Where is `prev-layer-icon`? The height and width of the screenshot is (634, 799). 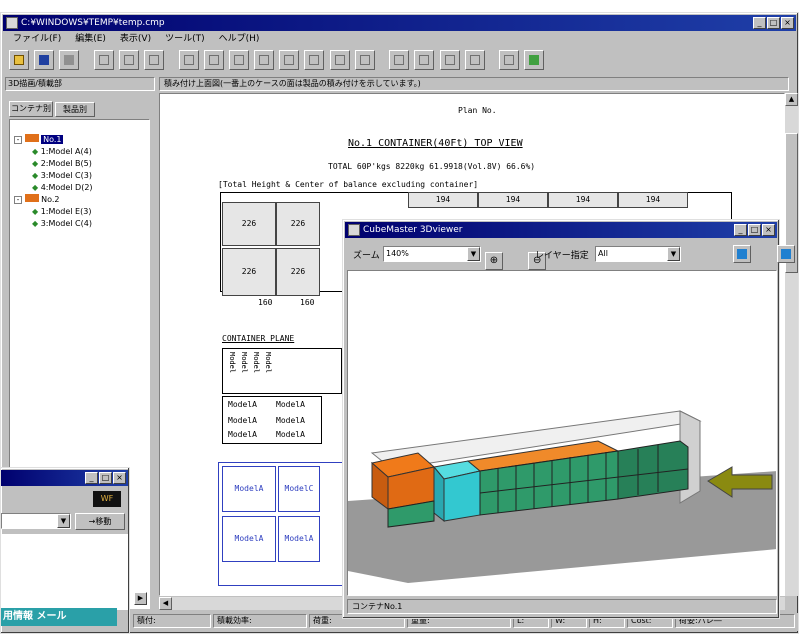
prev-layer-icon is located at coordinates (742, 254).